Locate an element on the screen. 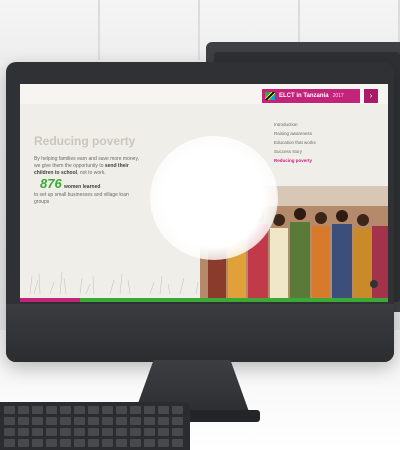  progress-strip-accent is located at coordinates (50, 300).